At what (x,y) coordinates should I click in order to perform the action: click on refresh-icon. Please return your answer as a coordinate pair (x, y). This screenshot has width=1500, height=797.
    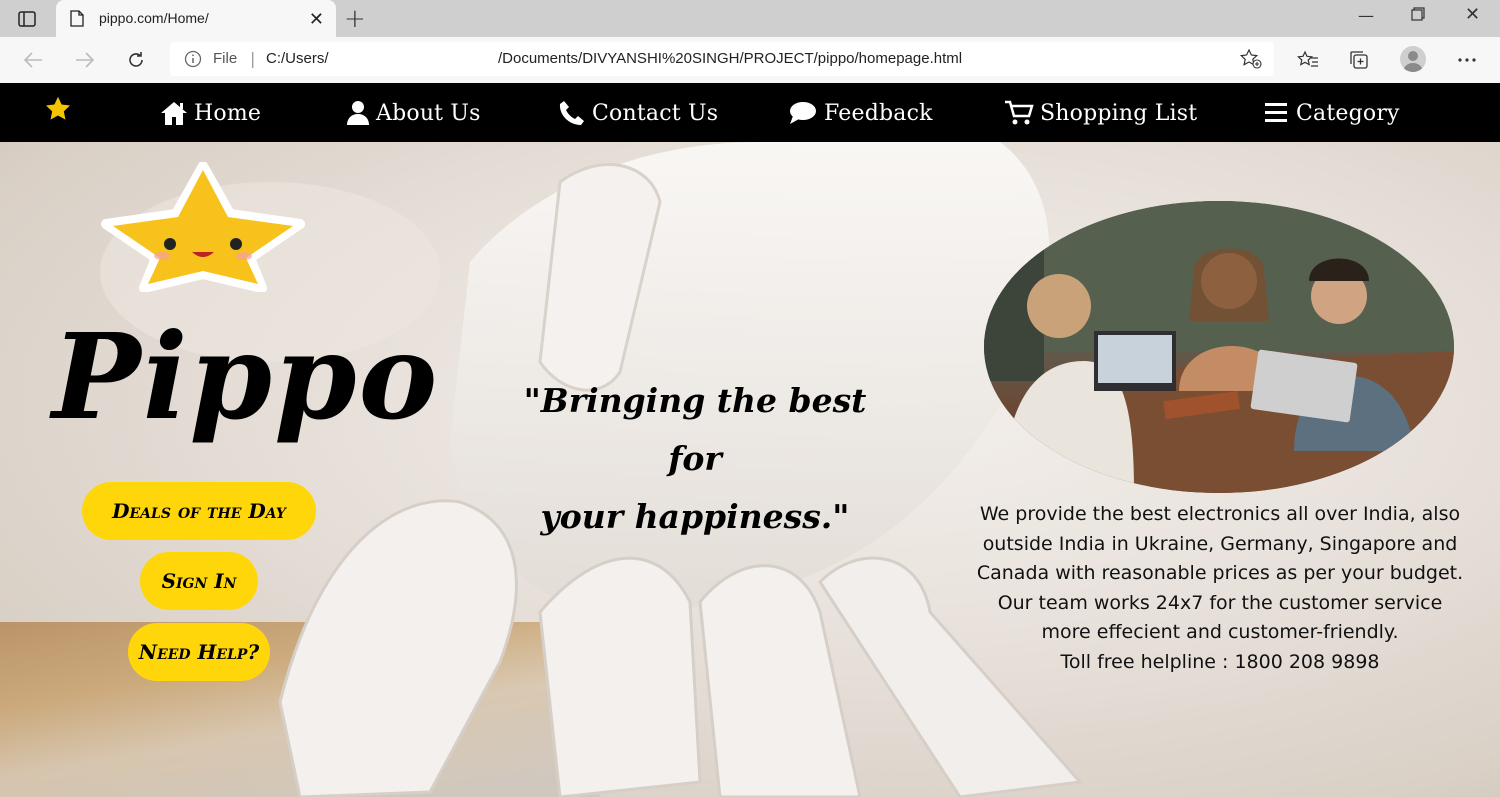
    Looking at the image, I should click on (136, 60).